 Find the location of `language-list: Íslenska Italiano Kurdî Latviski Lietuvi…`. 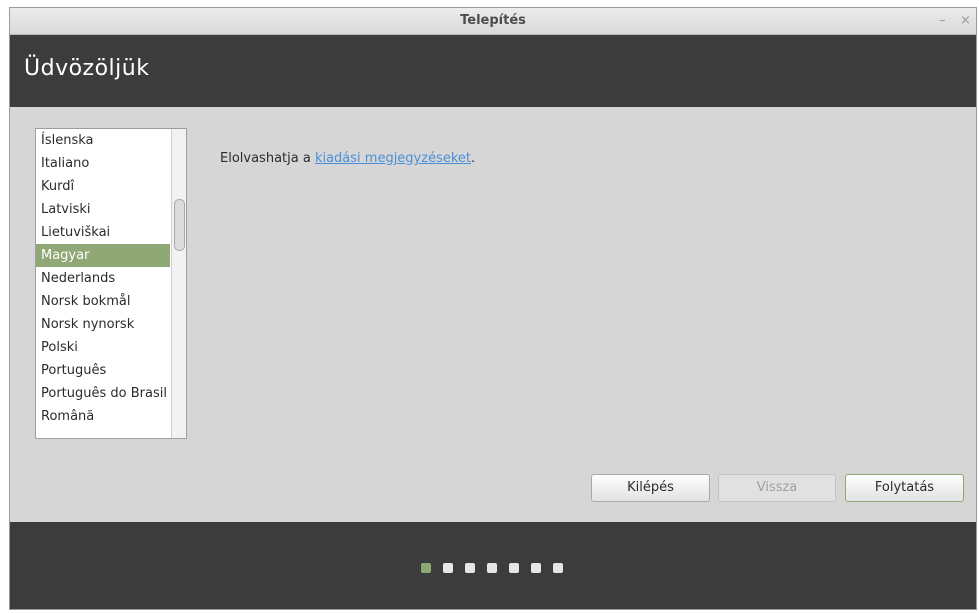

language-list: Íslenska Italiano Kurdî Latviski Lietuvi… is located at coordinates (111, 283).